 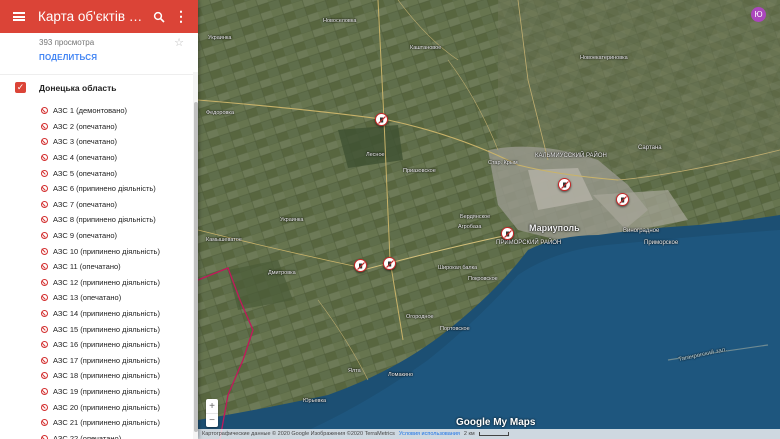 What do you see at coordinates (212, 420) in the screenshot?
I see `zoom-out-button: −` at bounding box center [212, 420].